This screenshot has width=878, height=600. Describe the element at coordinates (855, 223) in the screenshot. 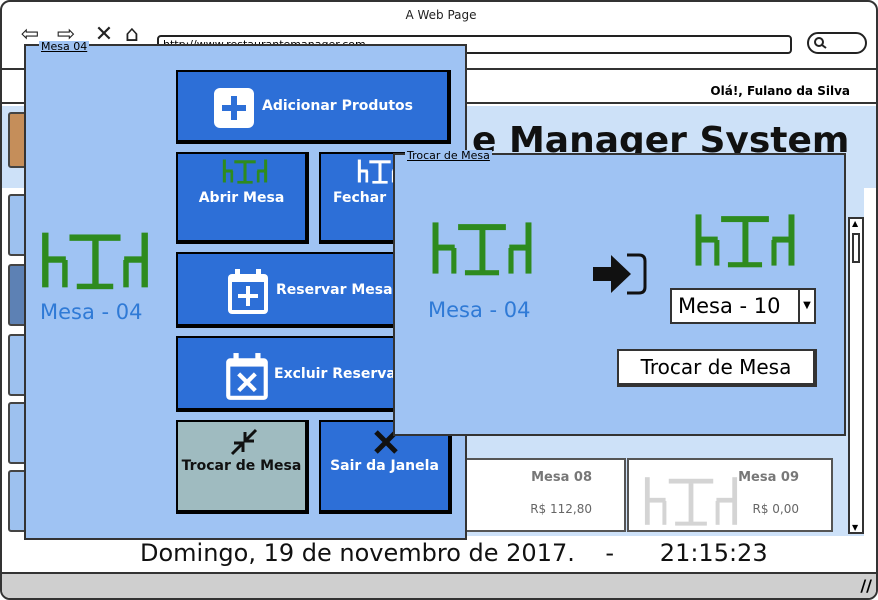

I see `scroll-up-icon: ▲` at that location.